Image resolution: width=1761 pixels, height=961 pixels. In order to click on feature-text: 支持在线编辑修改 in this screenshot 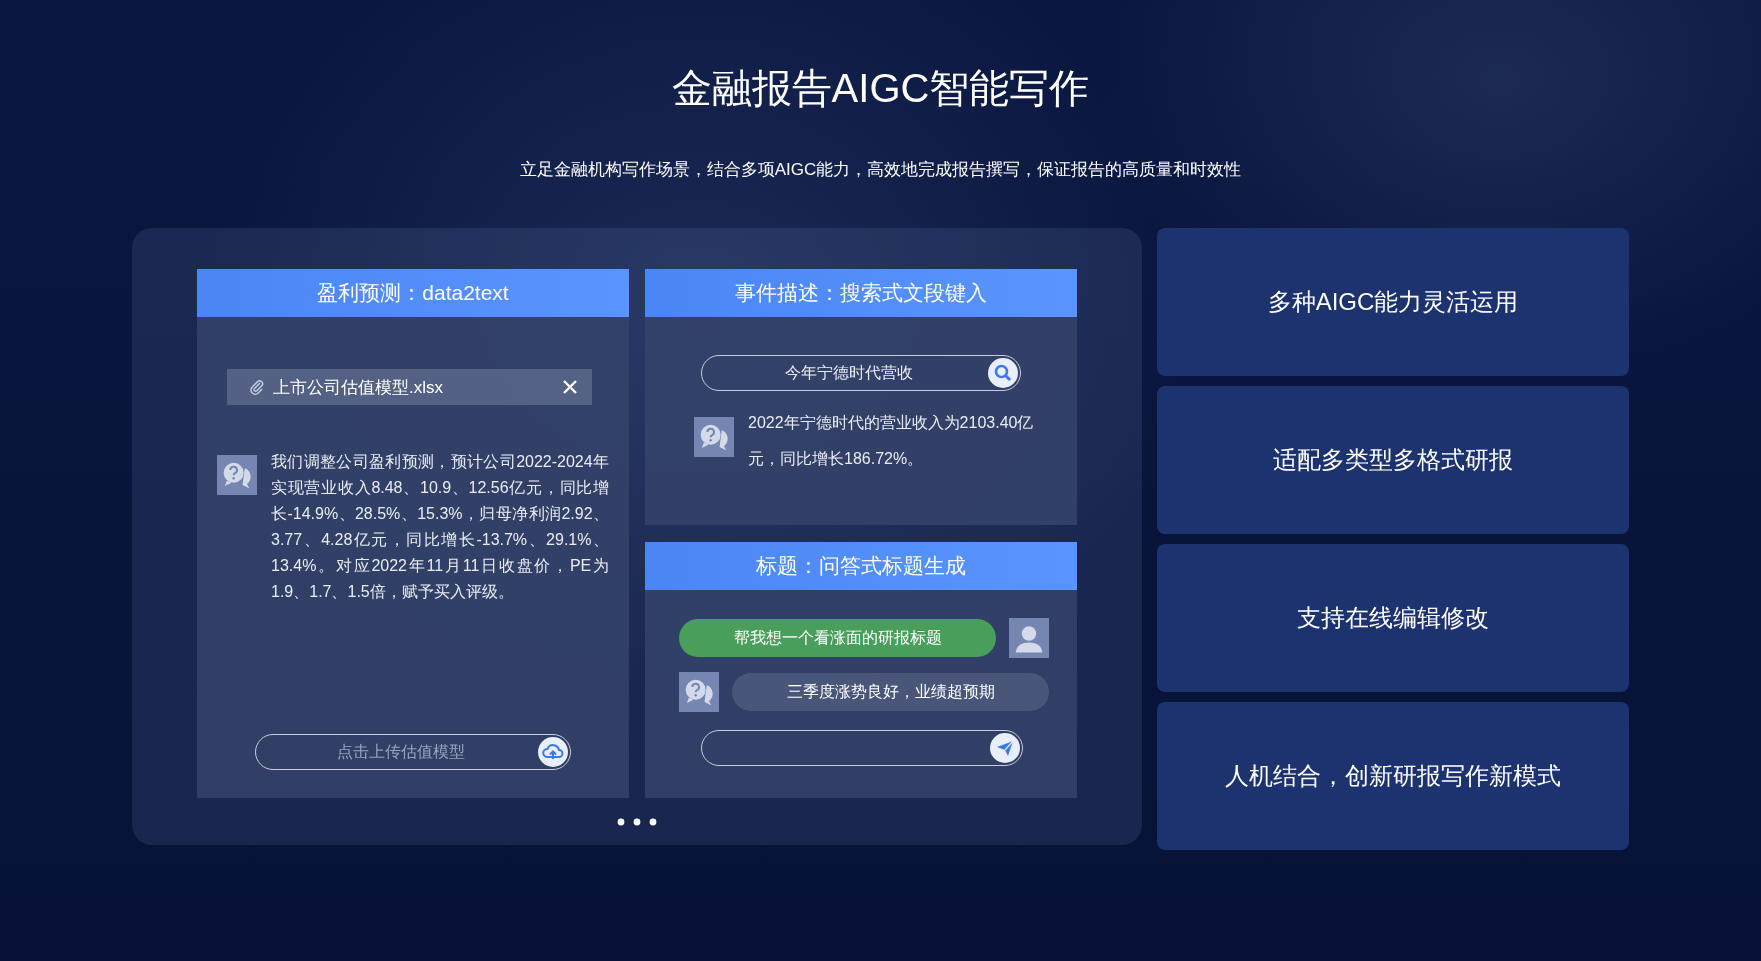, I will do `click(1393, 618)`.